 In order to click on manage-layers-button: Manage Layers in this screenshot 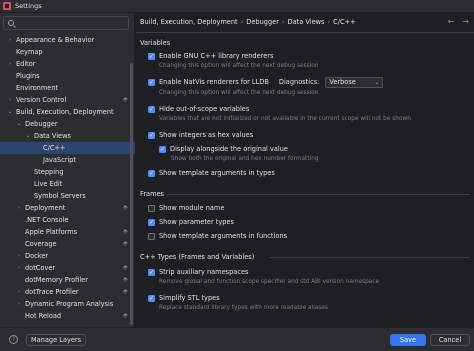, I will do `click(56, 340)`.